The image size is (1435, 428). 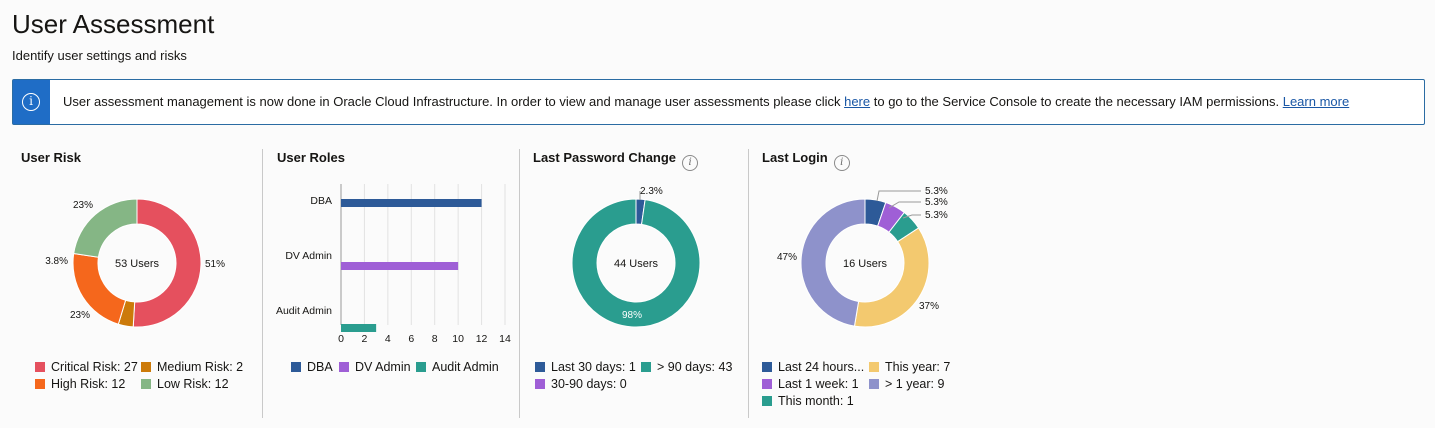 What do you see at coordinates (929, 306) in the screenshot?
I see `slice-label: 37%` at bounding box center [929, 306].